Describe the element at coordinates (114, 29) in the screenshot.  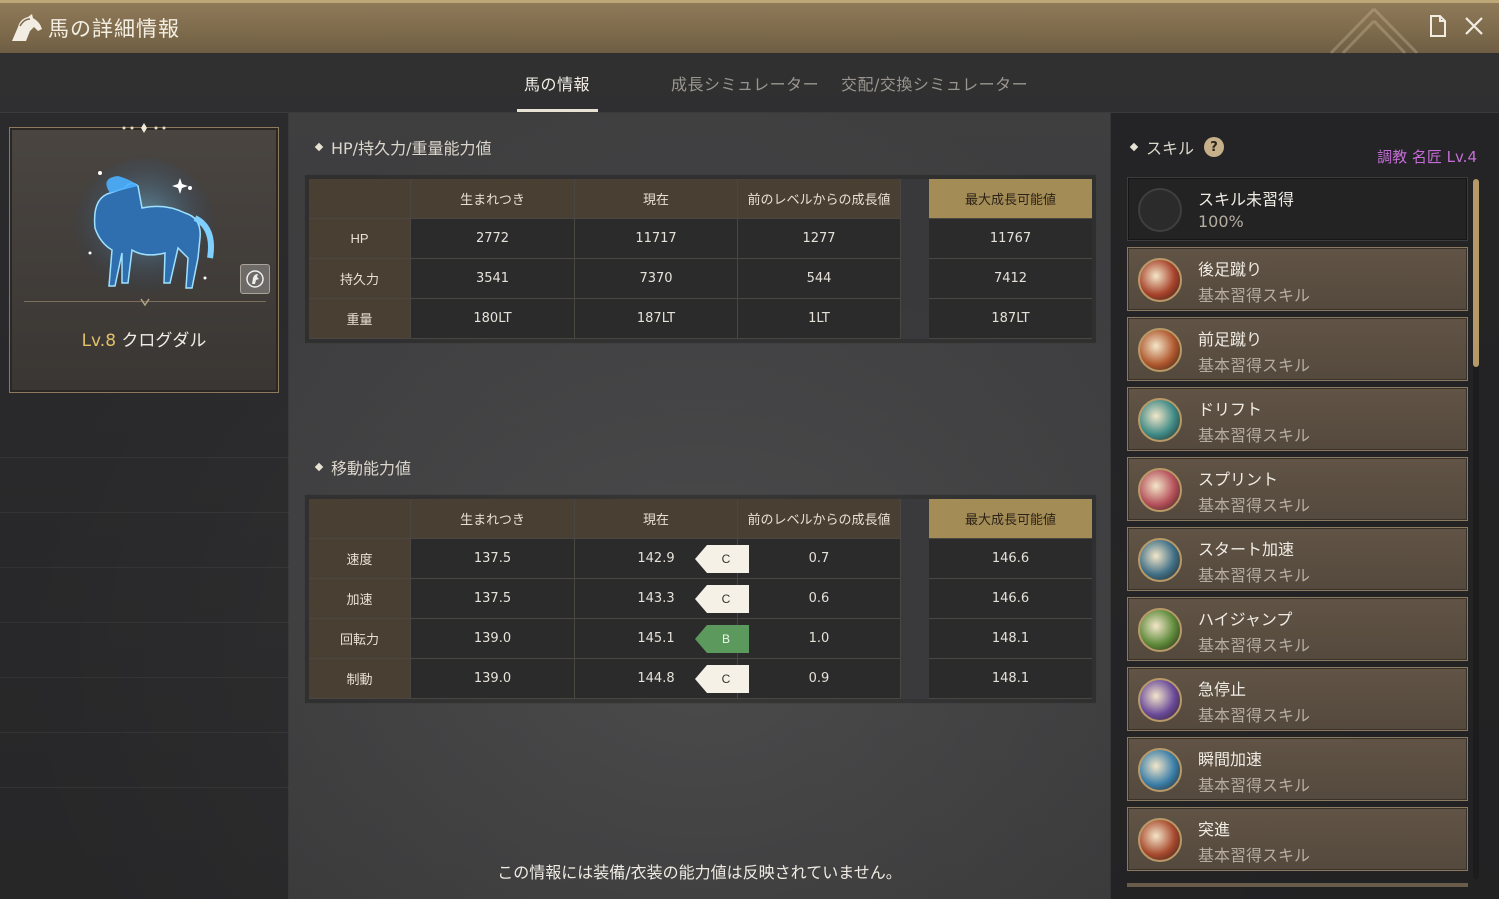
I see `window-title: 馬の詳細情報` at that location.